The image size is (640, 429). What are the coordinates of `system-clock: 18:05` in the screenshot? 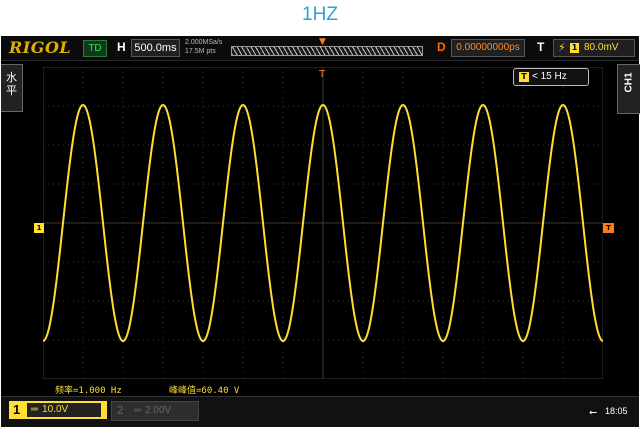 It's located at (616, 411).